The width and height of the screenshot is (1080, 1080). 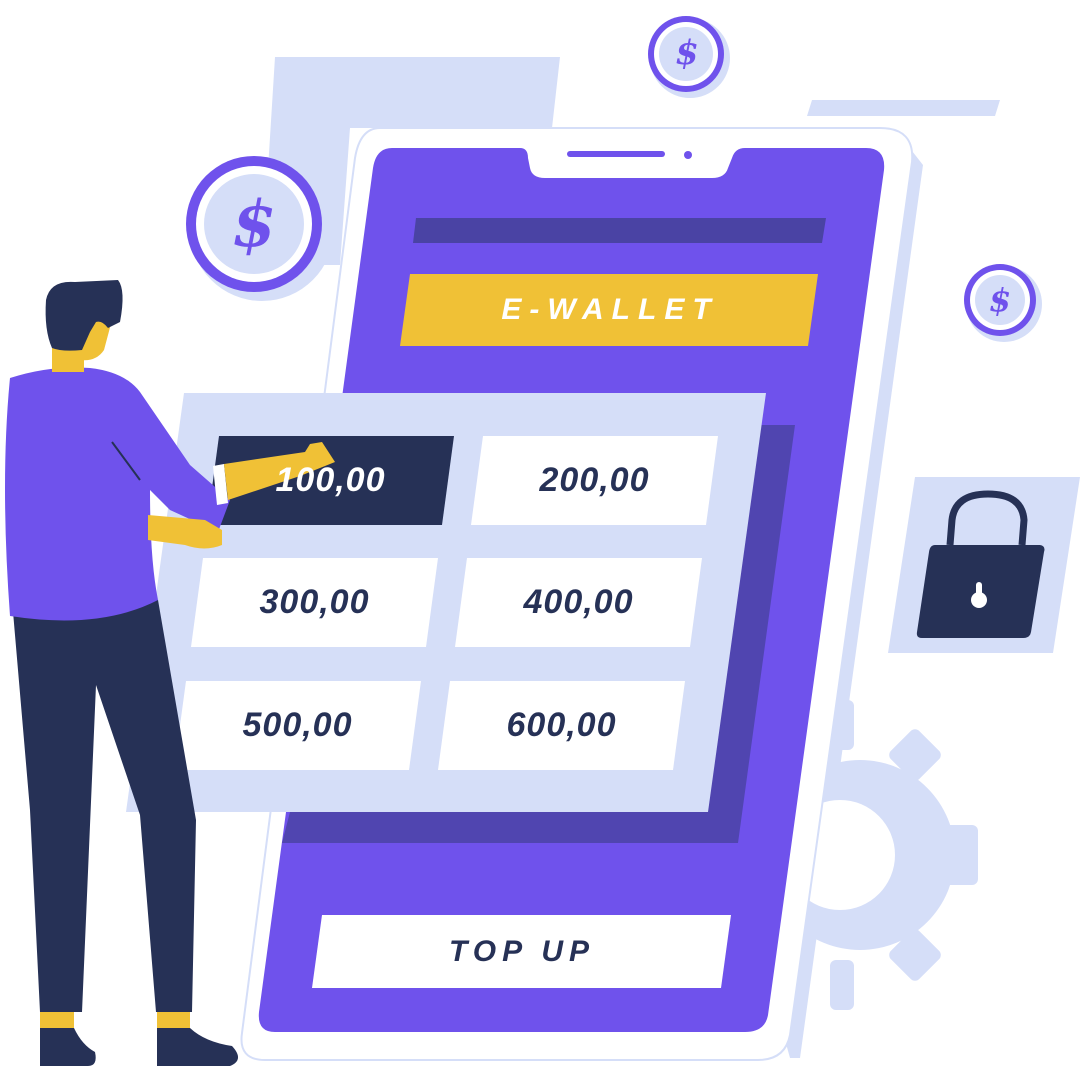 What do you see at coordinates (330, 480) in the screenshot?
I see `amount-option-100: 100,00` at bounding box center [330, 480].